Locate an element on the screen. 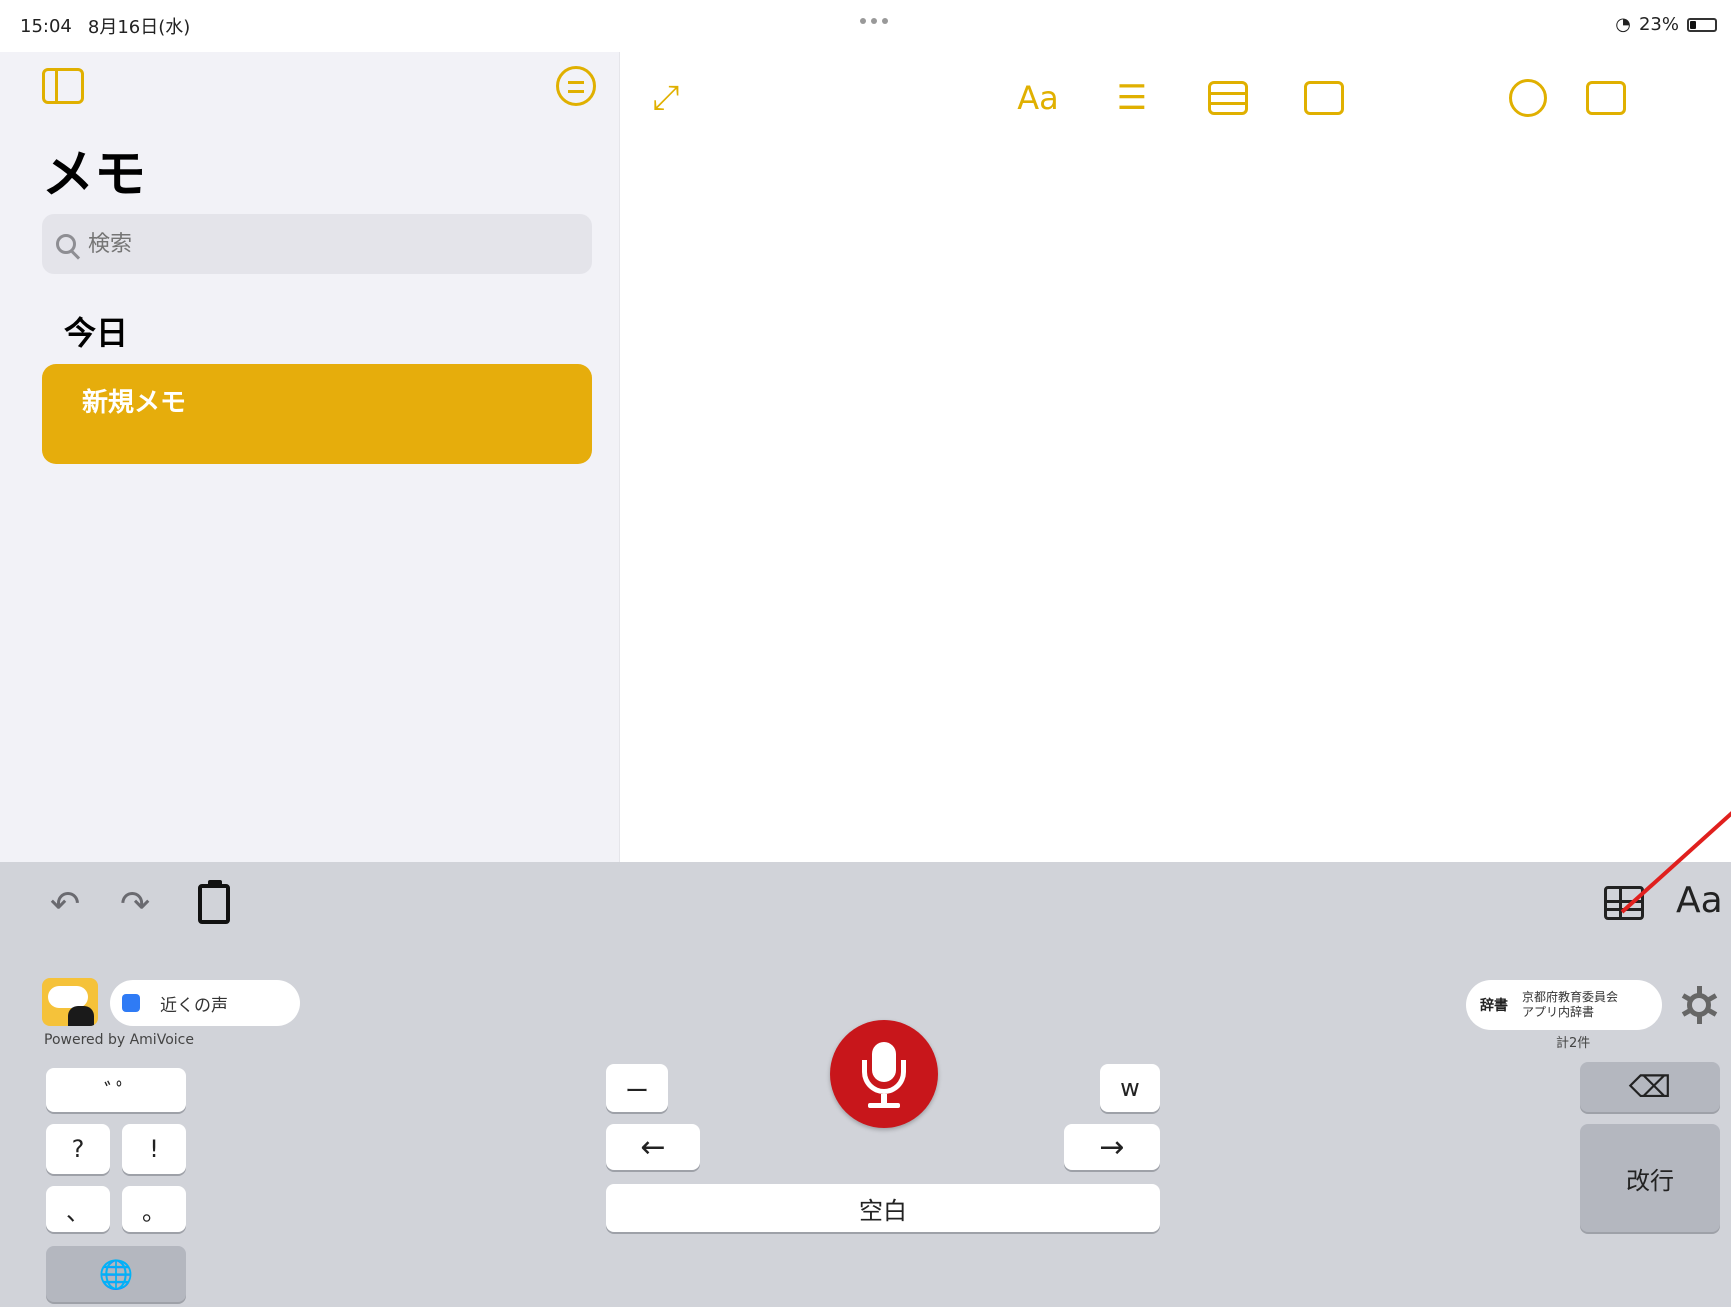 This screenshot has height=1307, width=1731. compose-icon is located at coordinates (1606, 98).